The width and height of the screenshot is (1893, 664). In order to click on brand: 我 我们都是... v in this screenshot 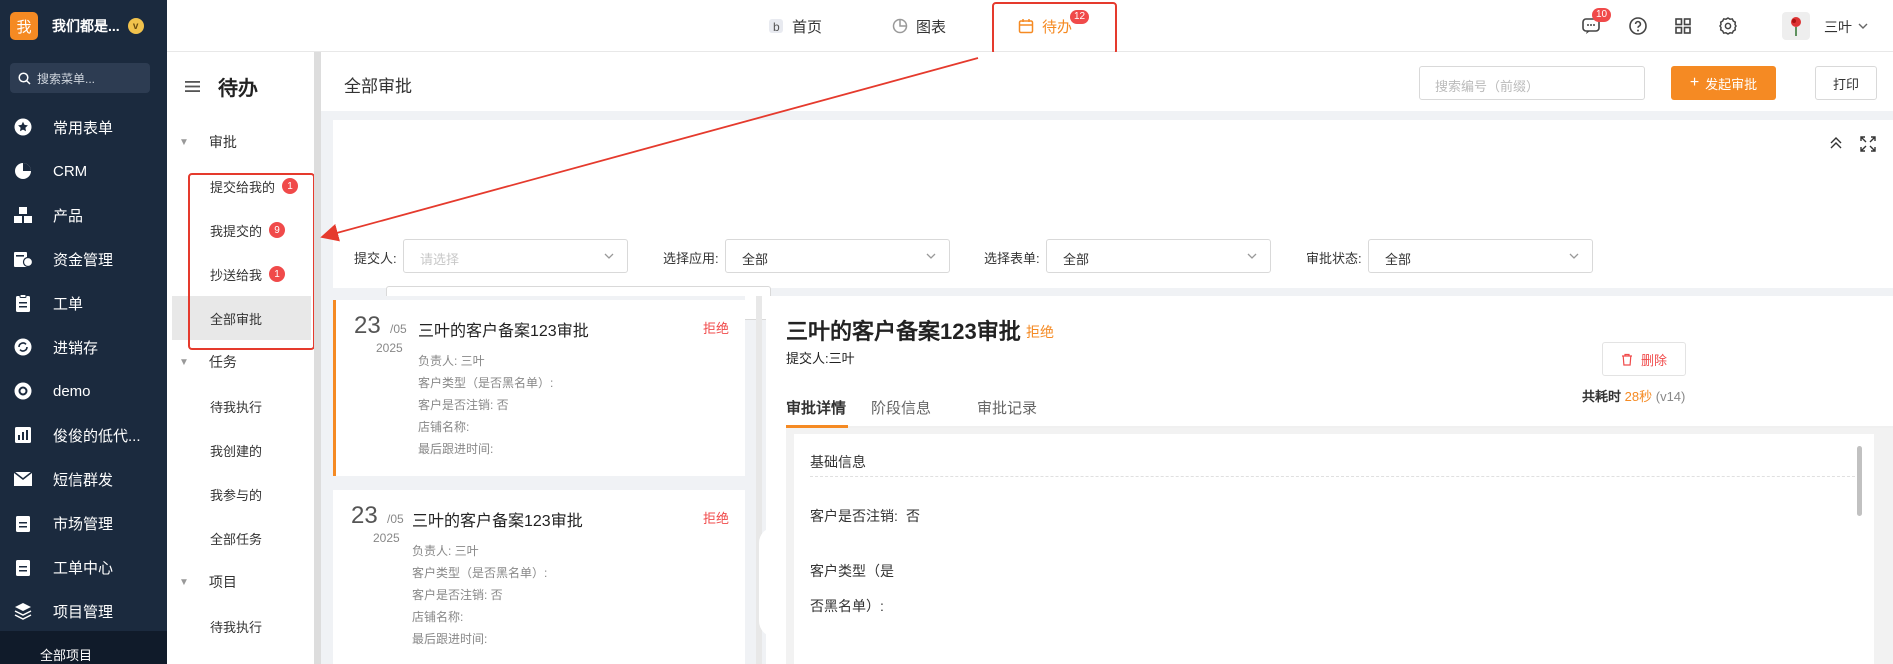, I will do `click(83, 26)`.